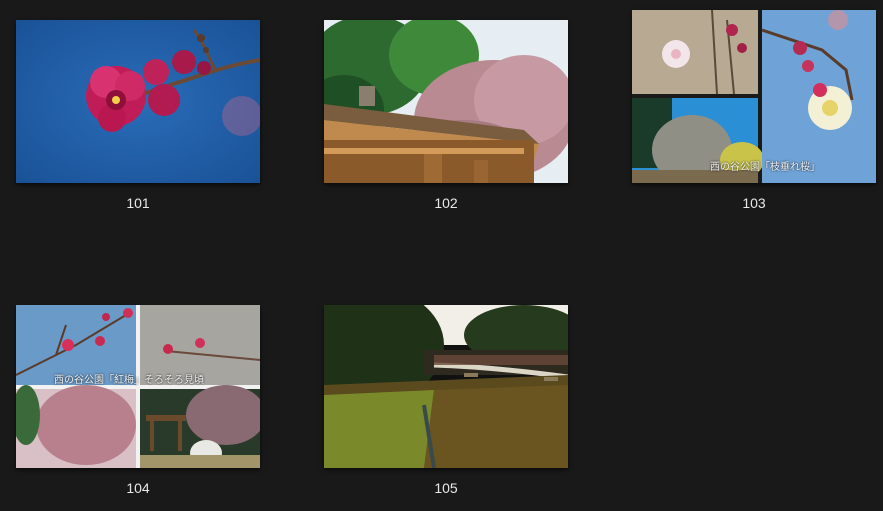 The image size is (883, 511). Describe the element at coordinates (129, 380) in the screenshot. I see `photo-overlay-text-104: 西の谷公園「紅梅」そろそろ見頃` at that location.